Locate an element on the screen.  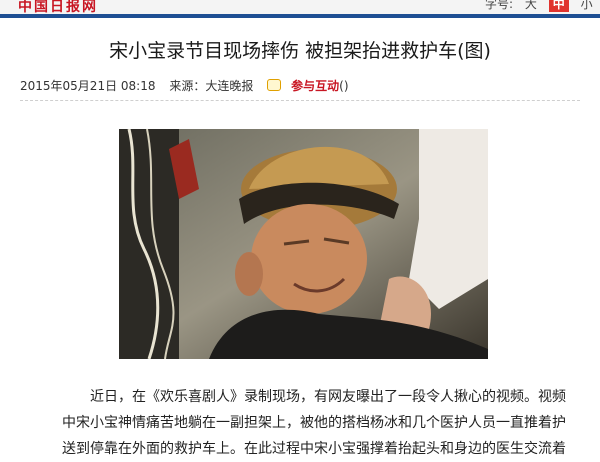
font-size-control: 字号: 大 中 小 is located at coordinates (541, 6).